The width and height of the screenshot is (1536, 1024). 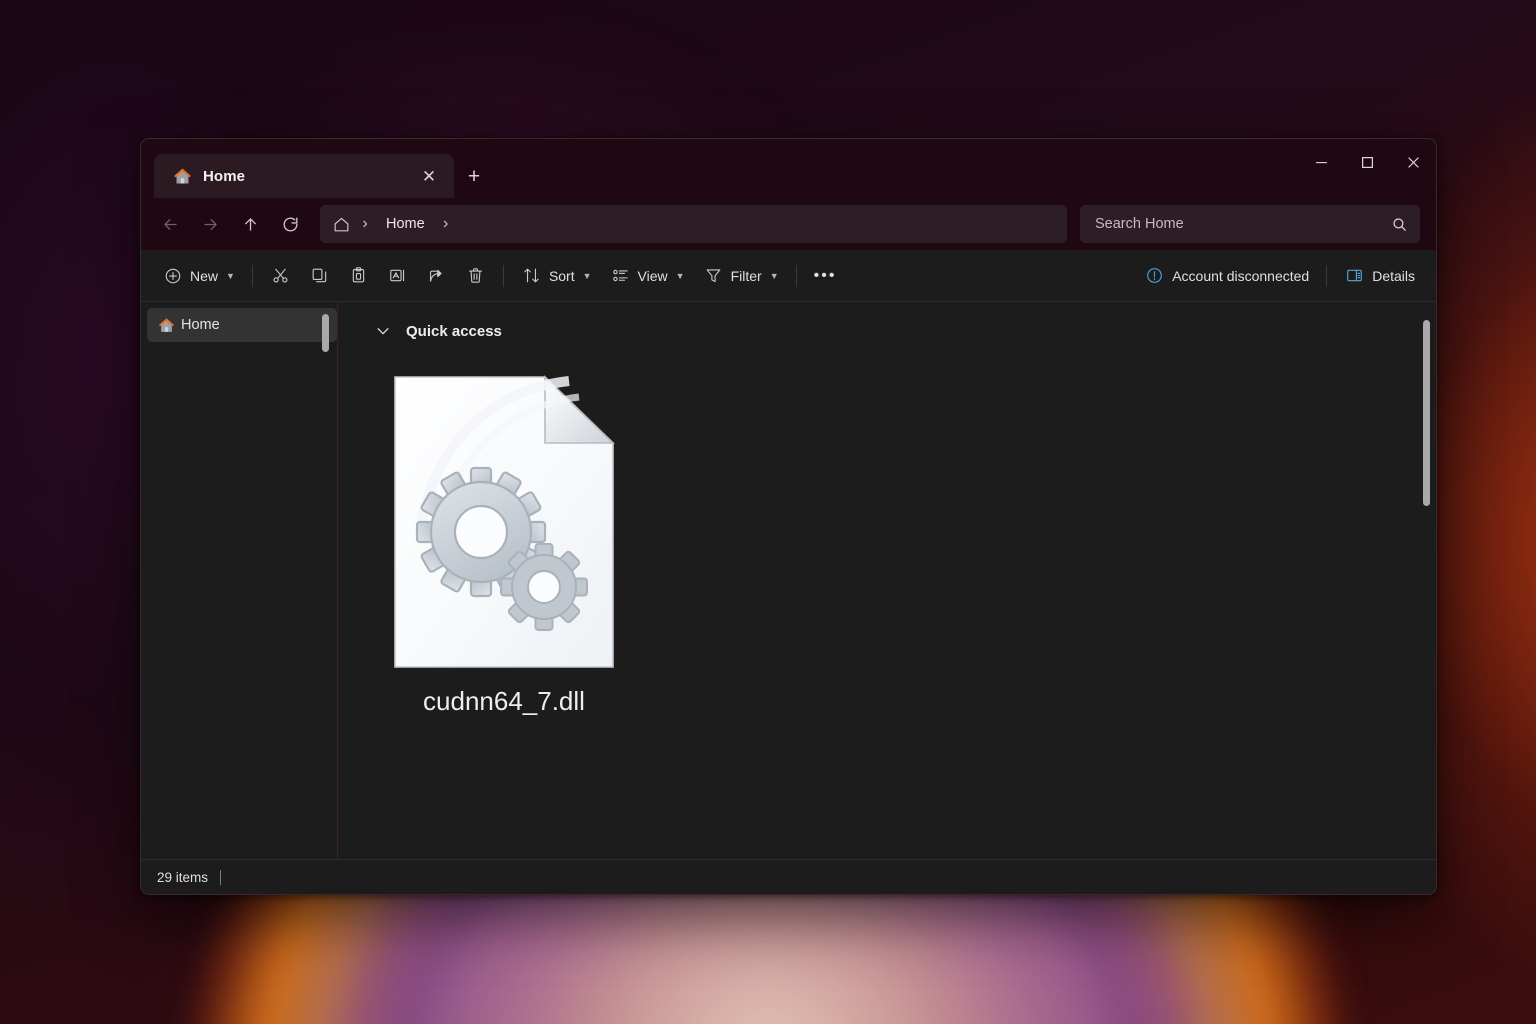 I want to click on share-button, so click(x=436, y=276).